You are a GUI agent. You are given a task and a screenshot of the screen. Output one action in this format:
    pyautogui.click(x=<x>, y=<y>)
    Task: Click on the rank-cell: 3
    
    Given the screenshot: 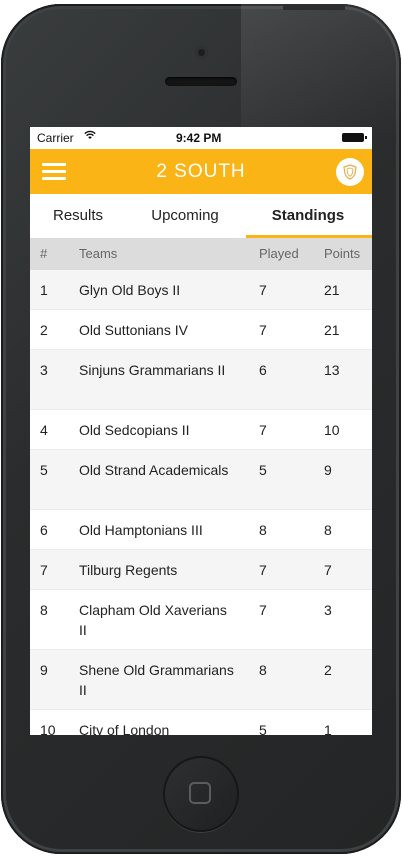 What is the action you would take?
    pyautogui.click(x=44, y=370)
    